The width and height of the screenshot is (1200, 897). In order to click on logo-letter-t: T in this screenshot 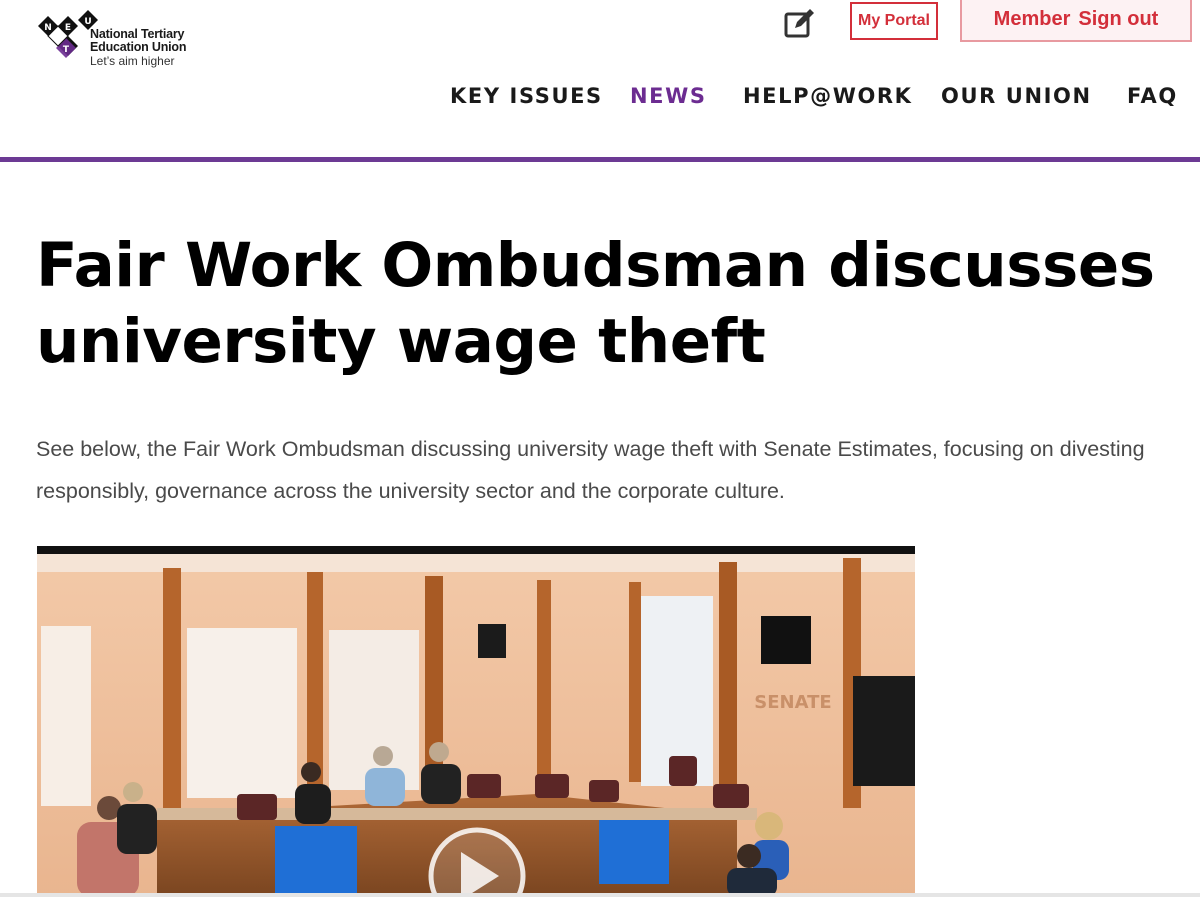, I will do `click(66, 50)`.